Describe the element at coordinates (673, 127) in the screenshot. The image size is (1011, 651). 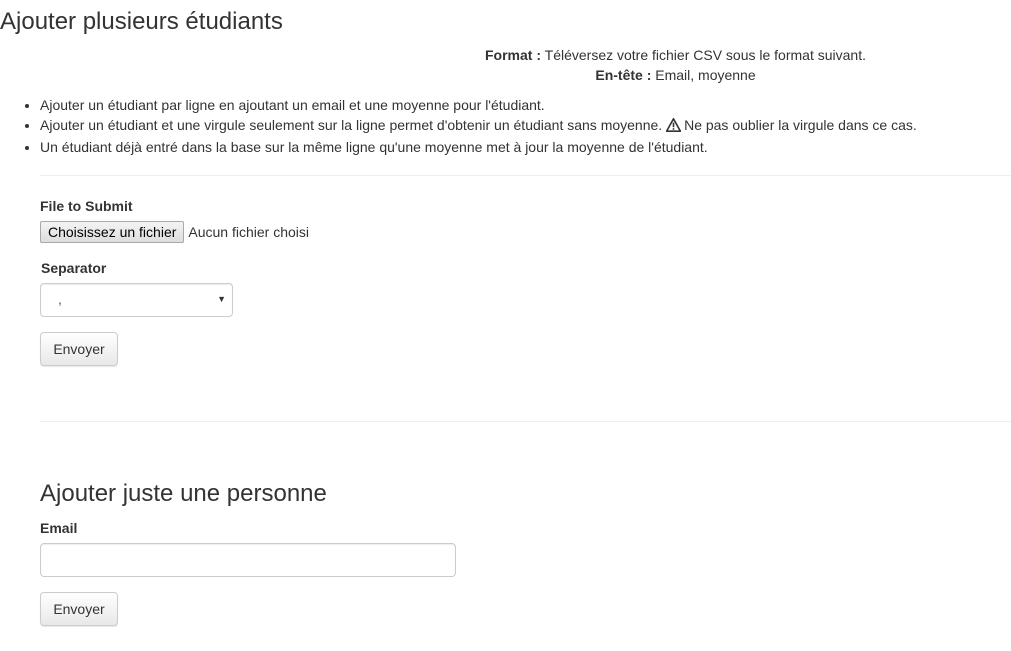
I see `warning-triangle-icon` at that location.